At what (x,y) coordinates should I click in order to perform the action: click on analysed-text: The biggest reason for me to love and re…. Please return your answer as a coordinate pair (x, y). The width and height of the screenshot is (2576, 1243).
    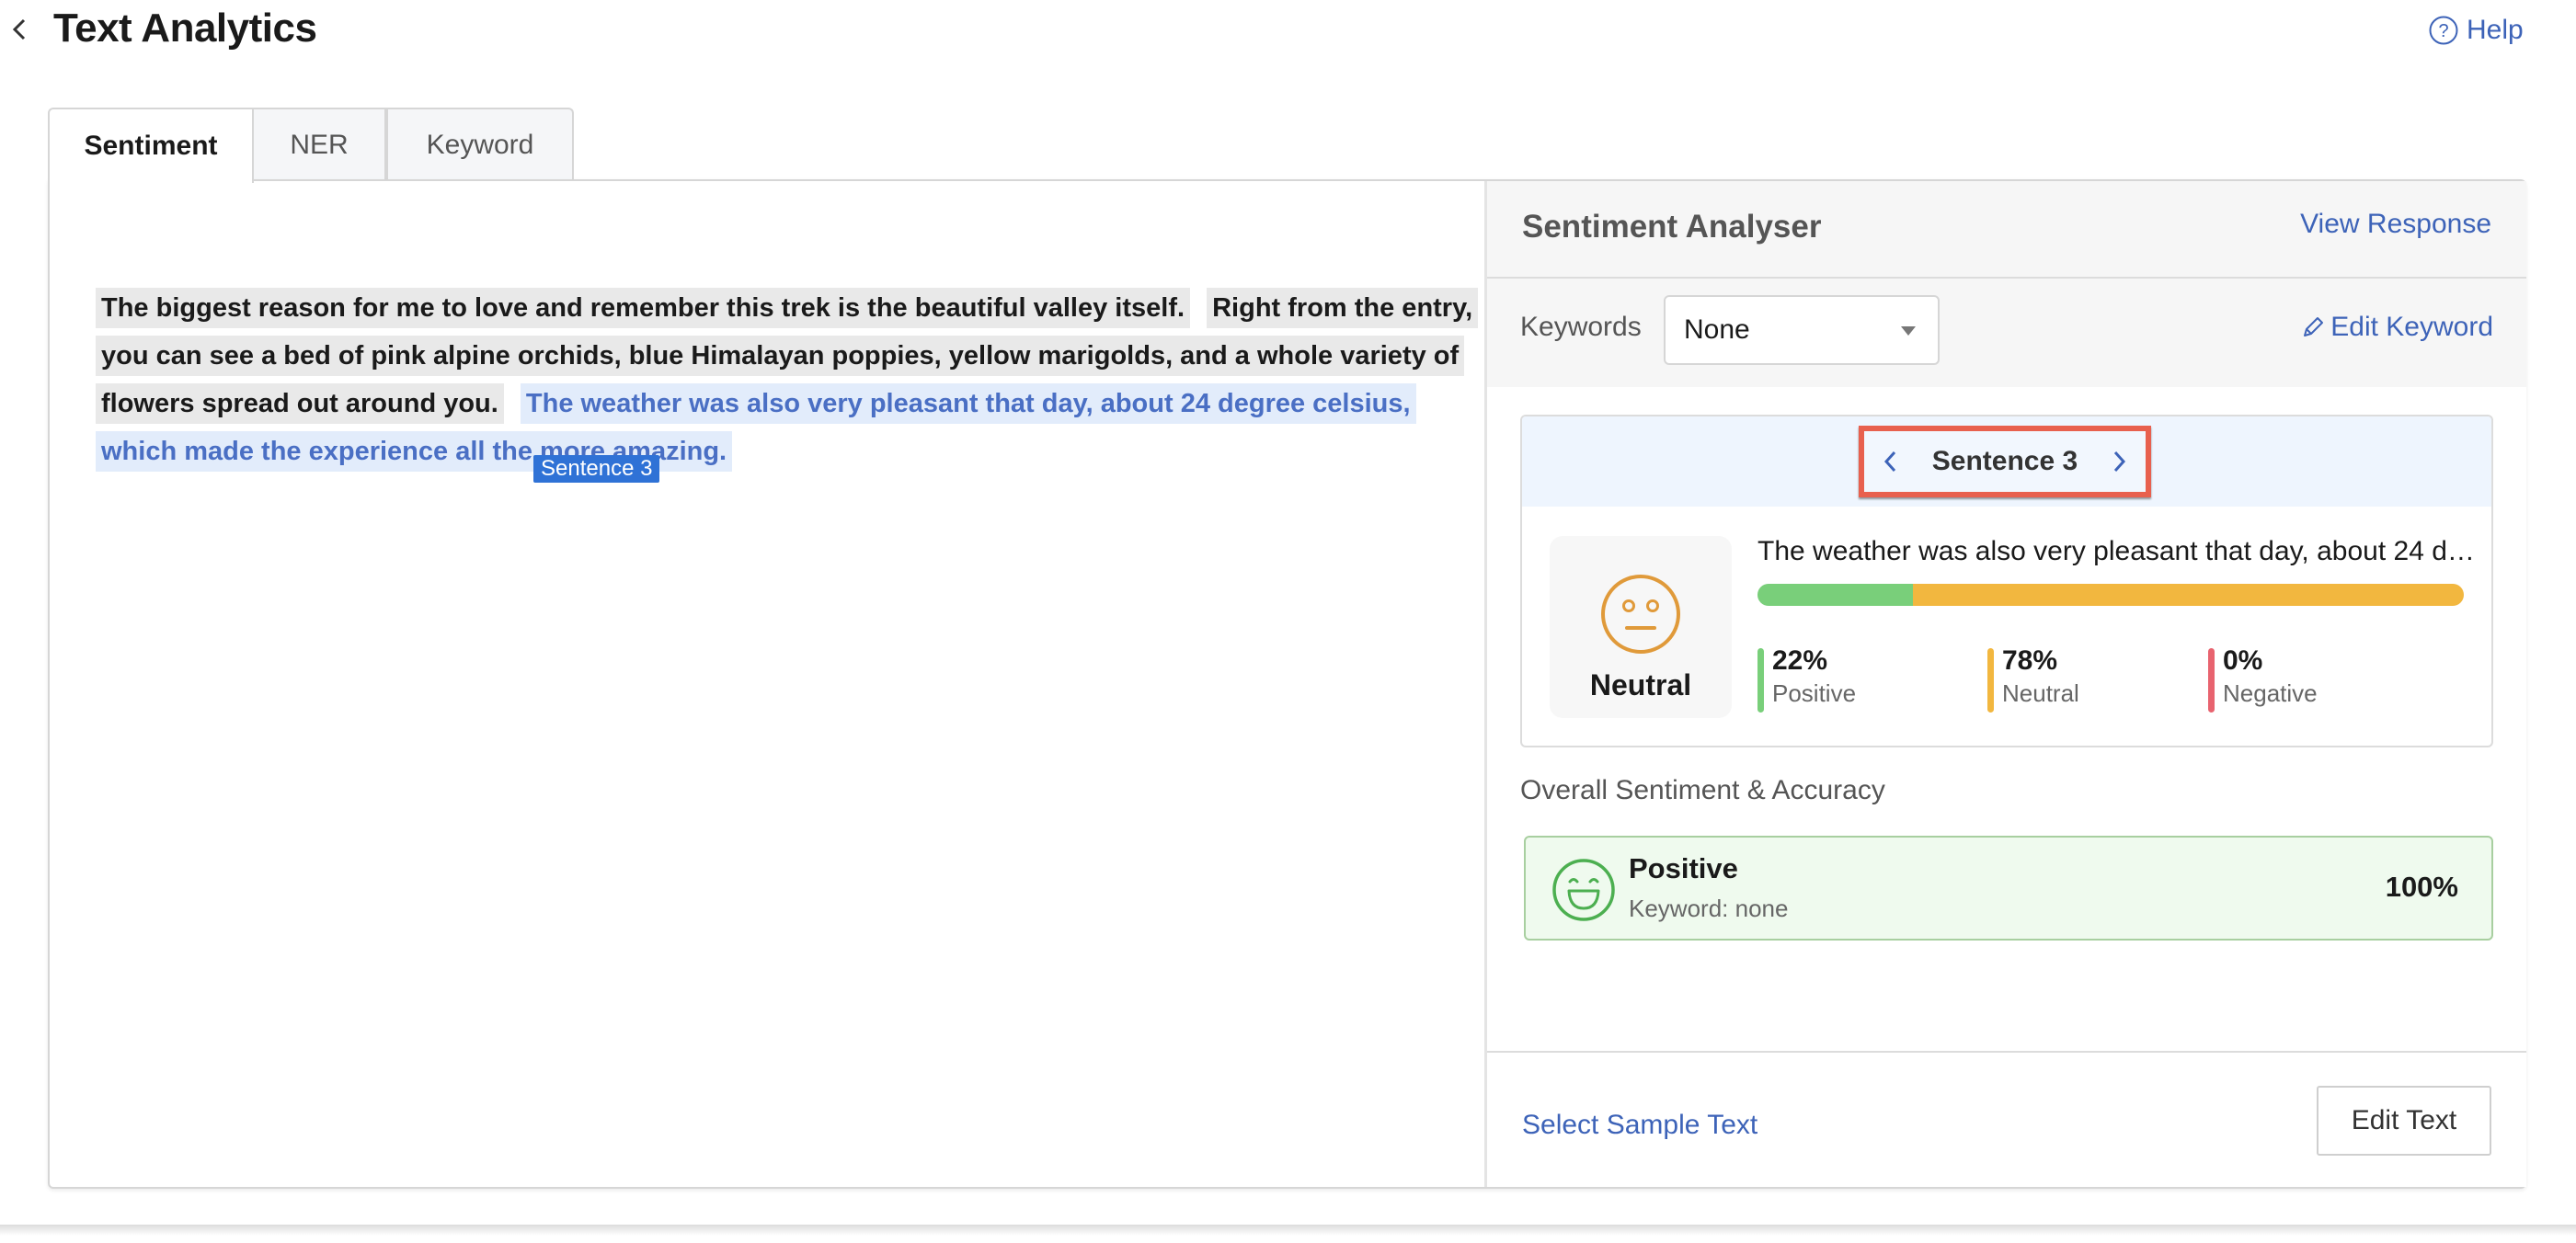
    Looking at the image, I should click on (787, 383).